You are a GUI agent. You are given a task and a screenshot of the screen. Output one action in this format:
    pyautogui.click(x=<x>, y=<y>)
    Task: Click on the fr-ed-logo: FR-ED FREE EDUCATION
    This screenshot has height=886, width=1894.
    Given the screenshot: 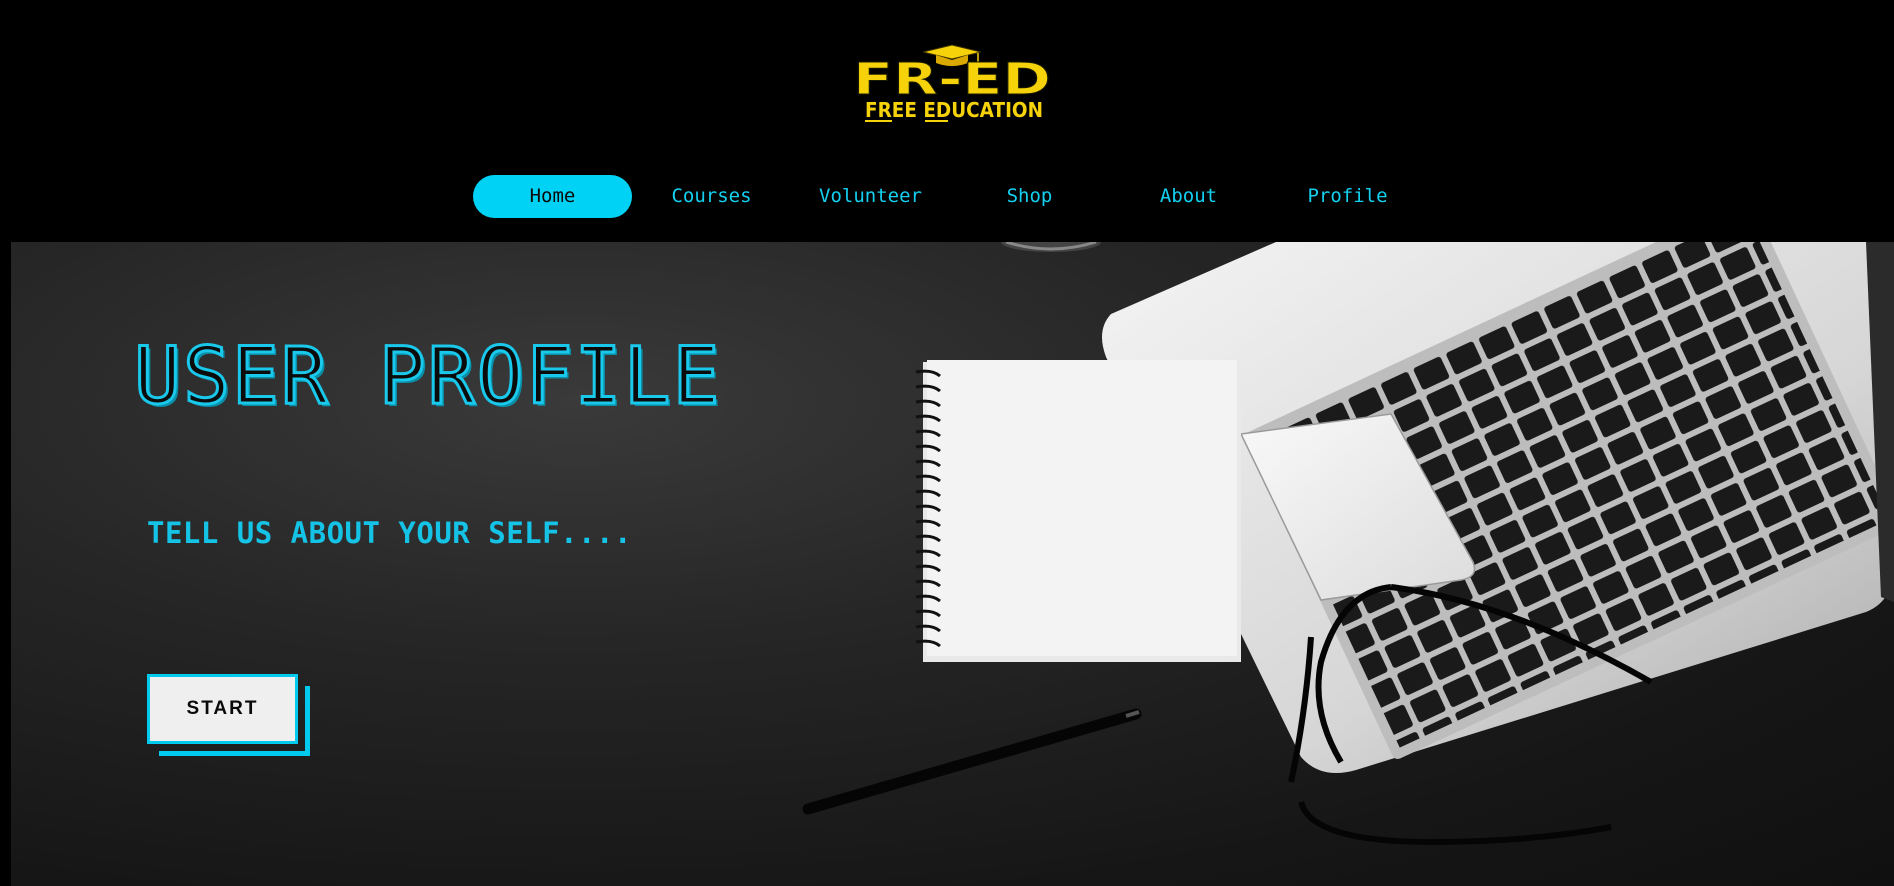 What is the action you would take?
    pyautogui.click(x=952, y=83)
    